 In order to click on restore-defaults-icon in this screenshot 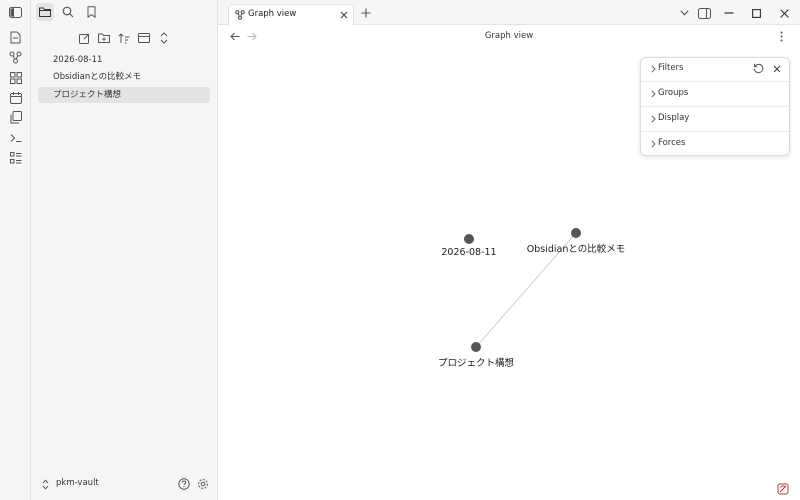, I will do `click(758, 68)`.